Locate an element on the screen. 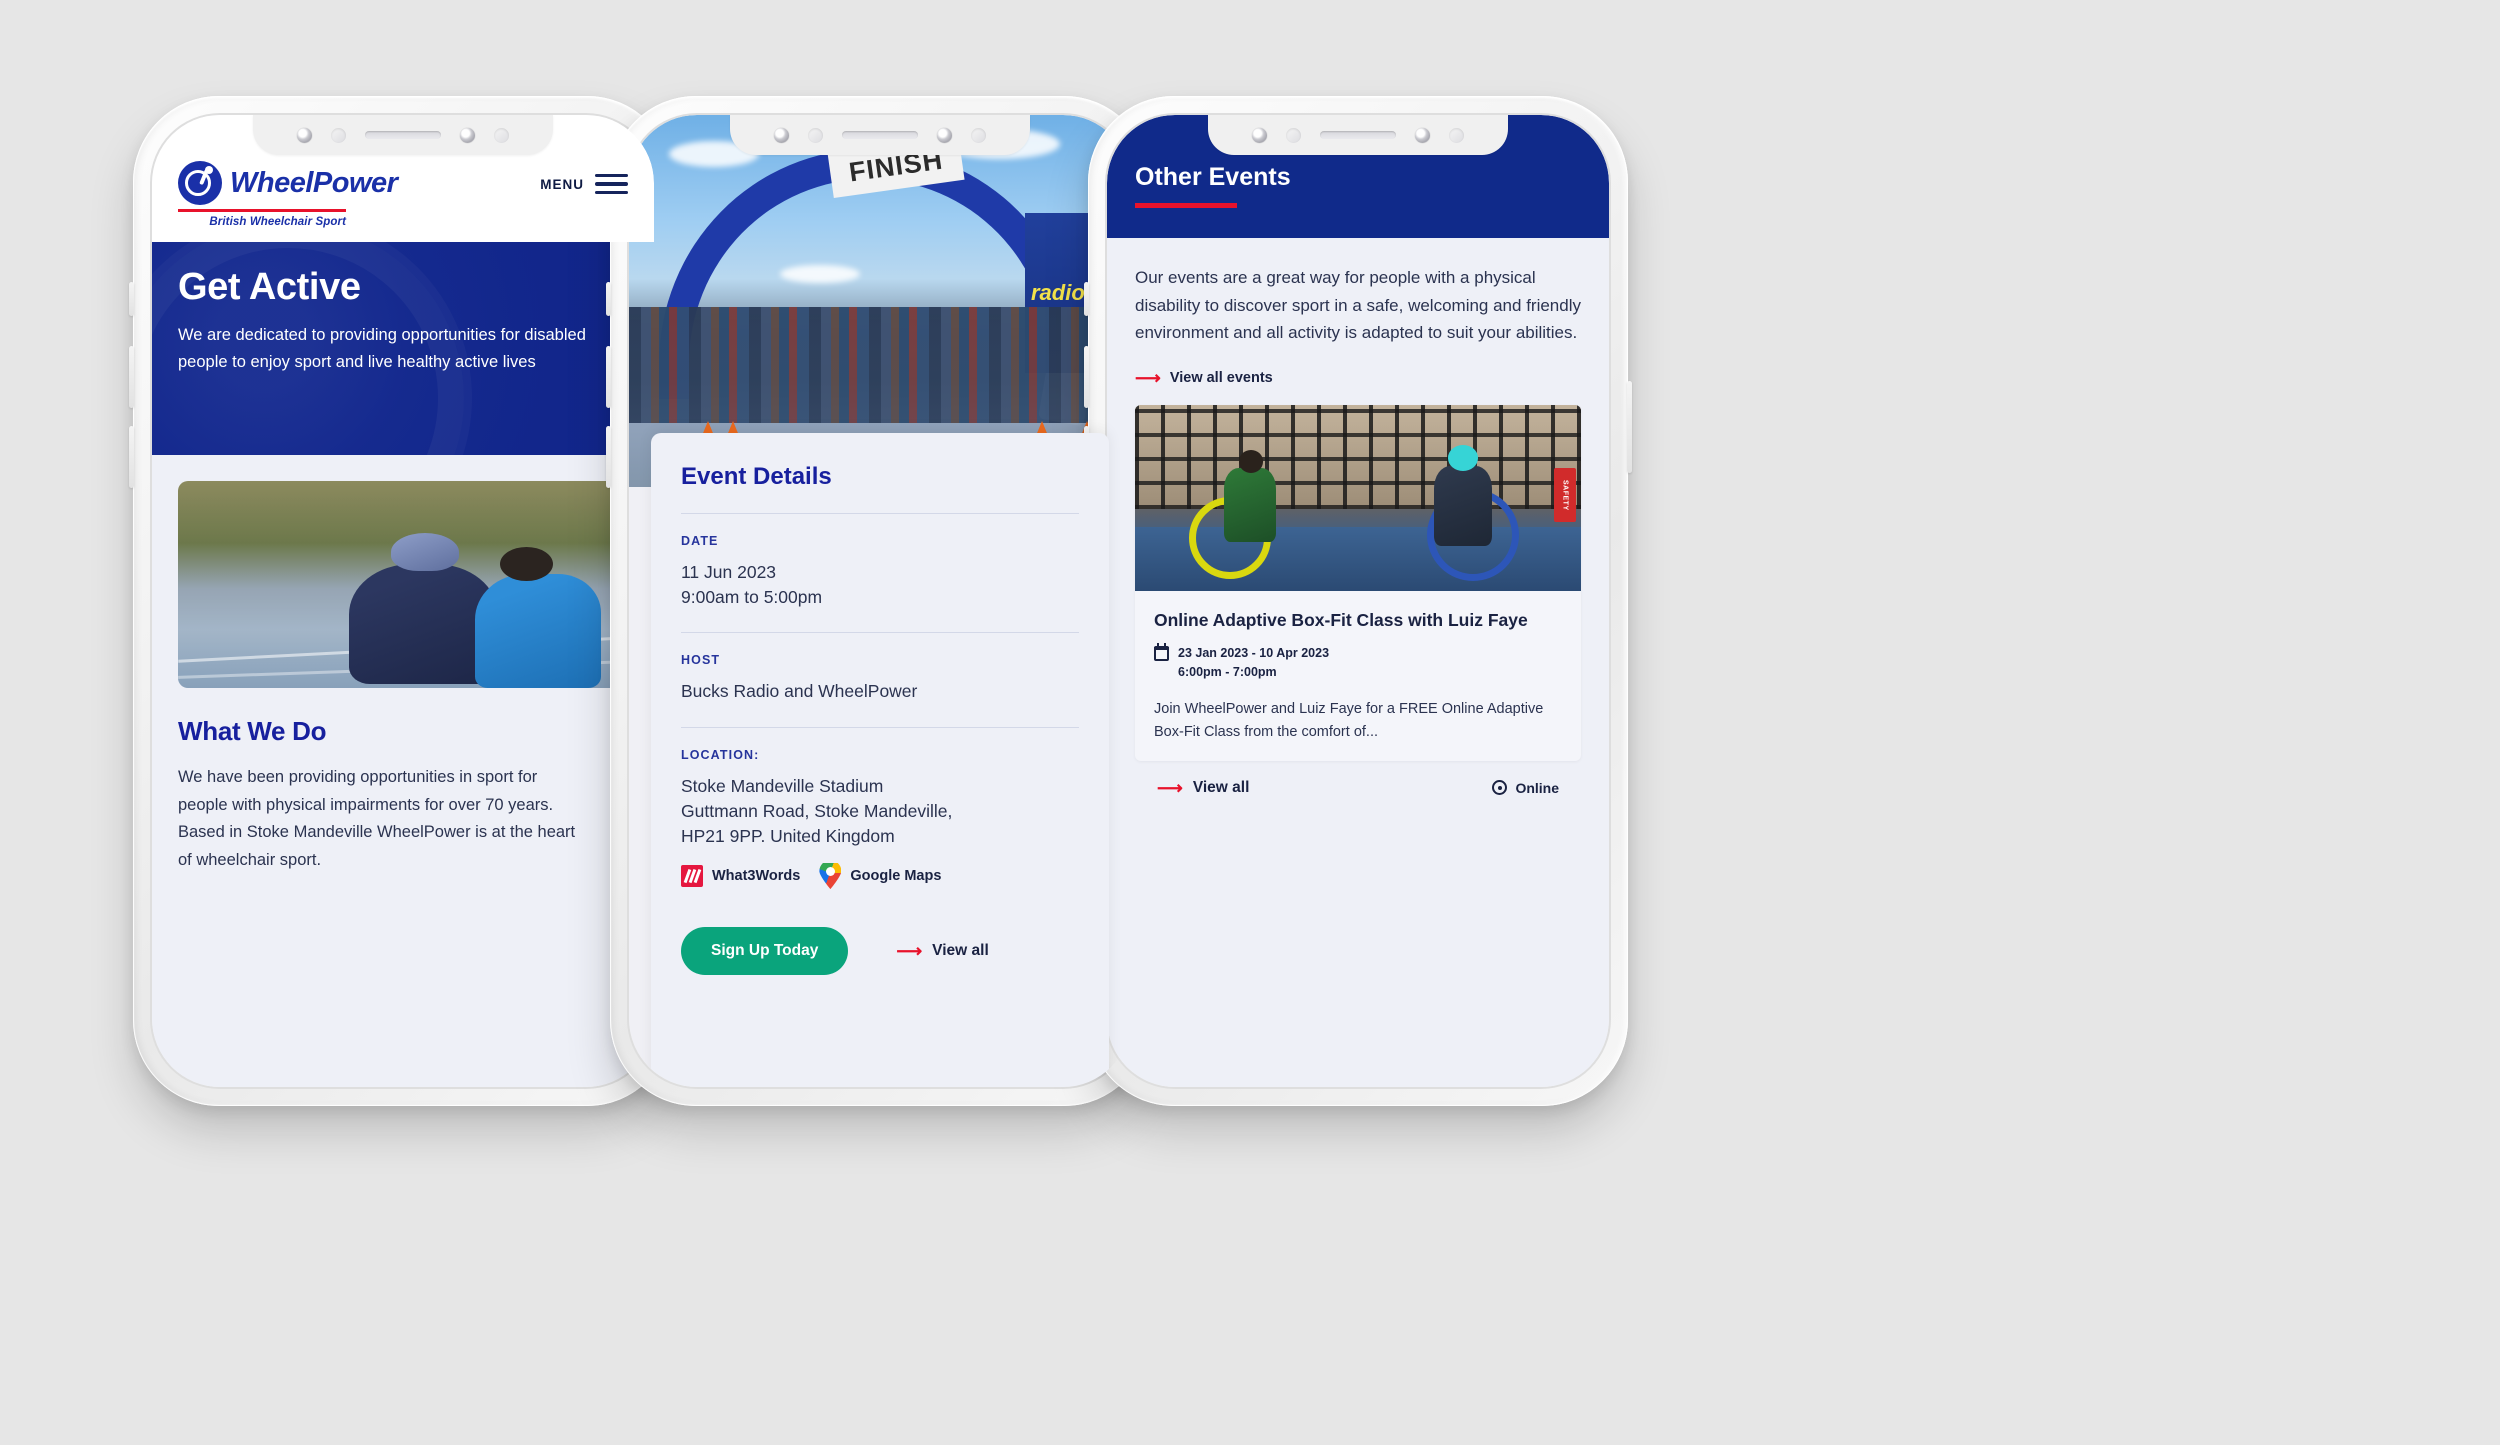  phone1-notch is located at coordinates (403, 135).